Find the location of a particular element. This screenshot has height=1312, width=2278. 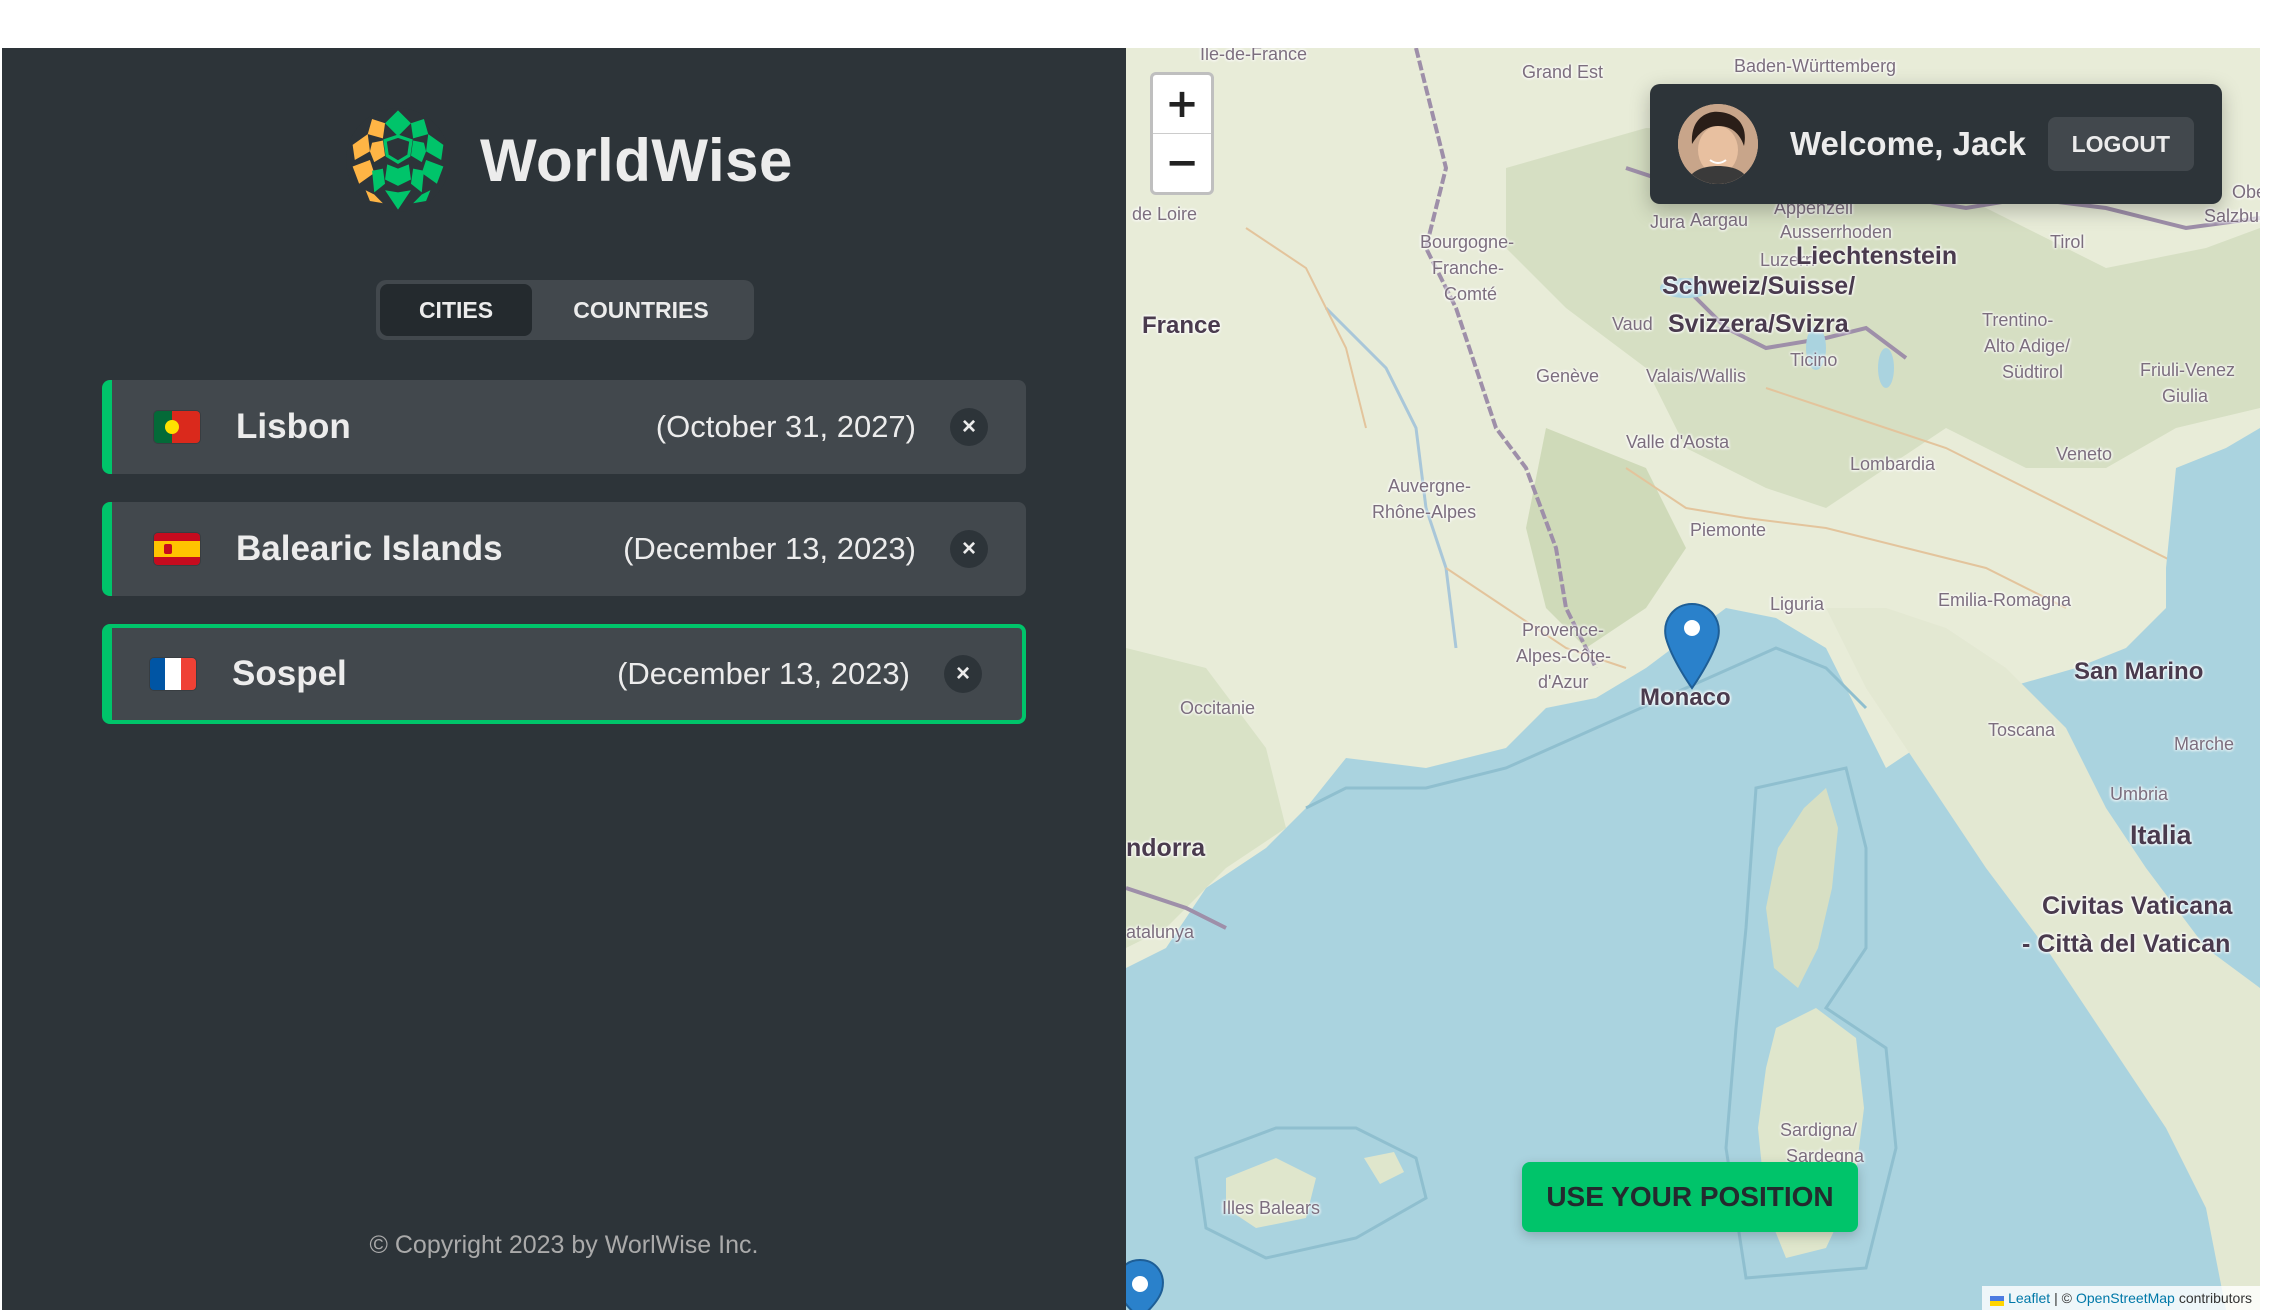

spain-flag-icon is located at coordinates (177, 549).